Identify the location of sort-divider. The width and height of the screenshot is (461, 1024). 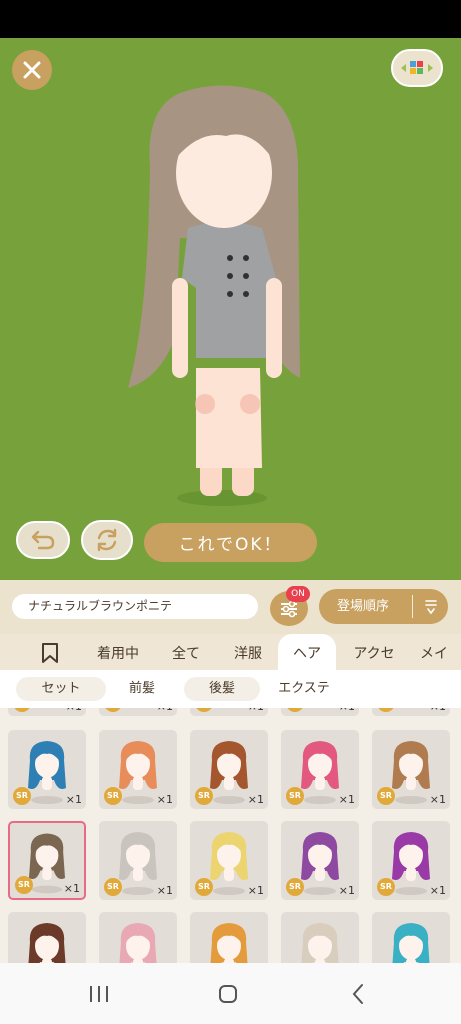
(412, 606).